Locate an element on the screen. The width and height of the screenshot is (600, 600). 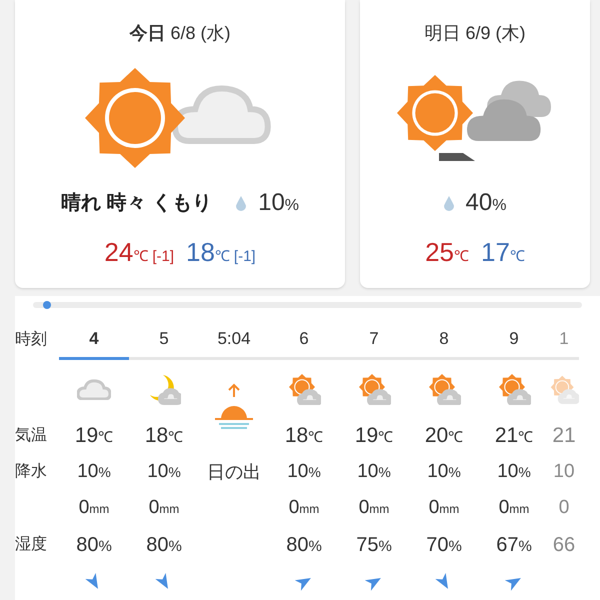
hour-tab: 6 is located at coordinates (304, 340).